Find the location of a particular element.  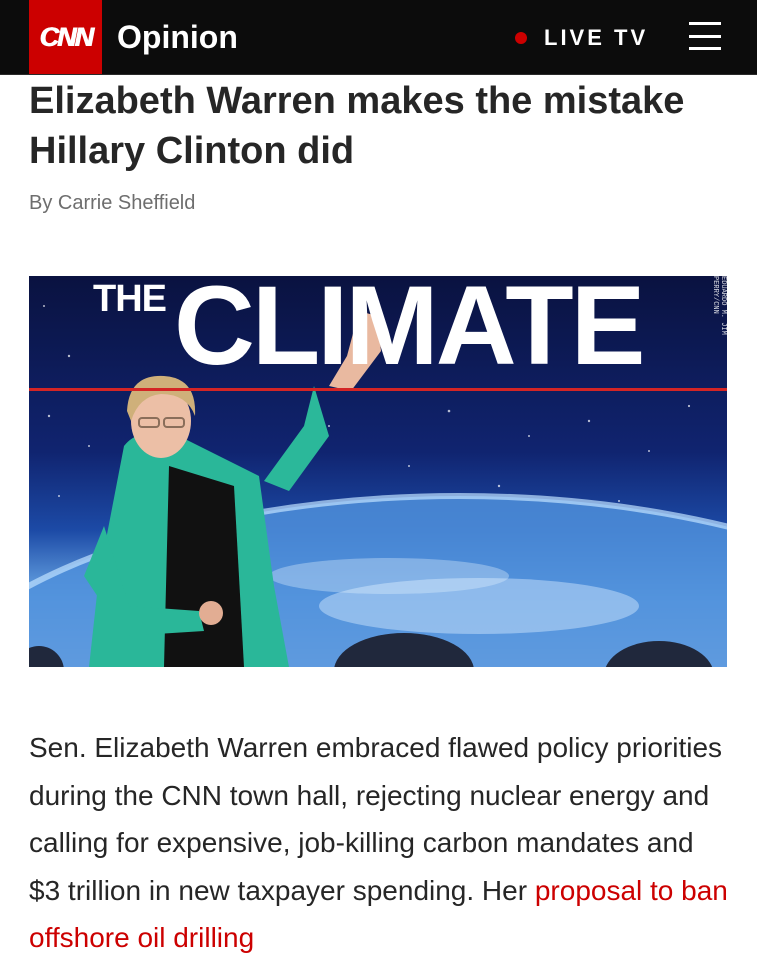

stage-red-line is located at coordinates (378, 389).